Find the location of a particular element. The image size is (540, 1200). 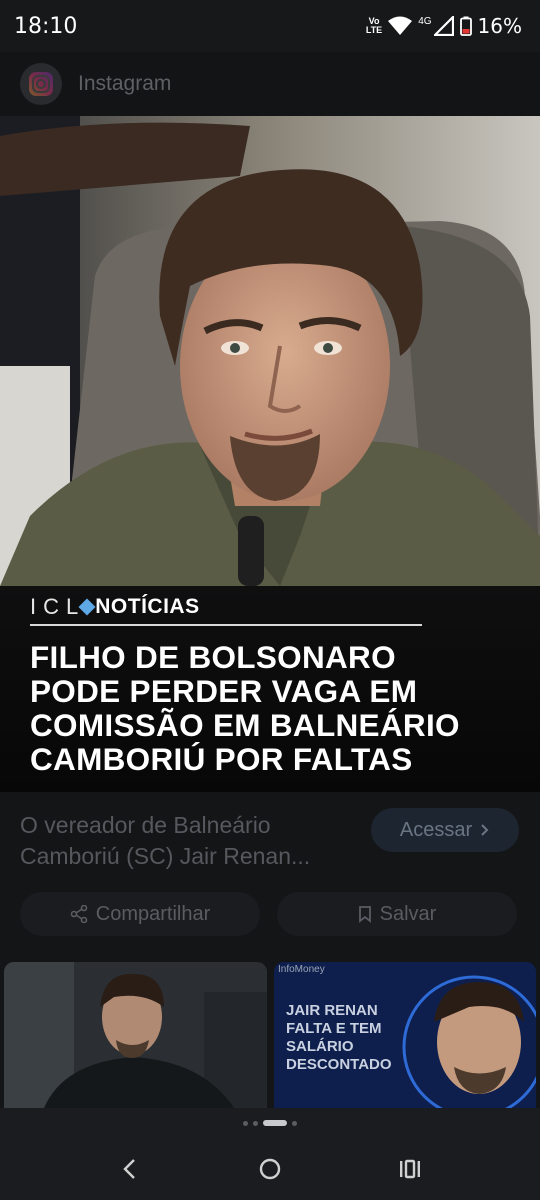

back-icon is located at coordinates (129, 1169).